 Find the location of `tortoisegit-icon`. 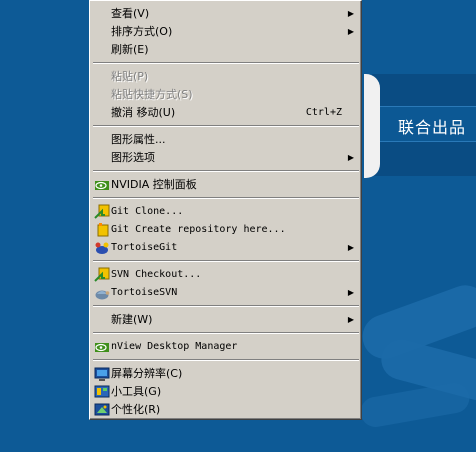

tortoisegit-icon is located at coordinates (102, 248).